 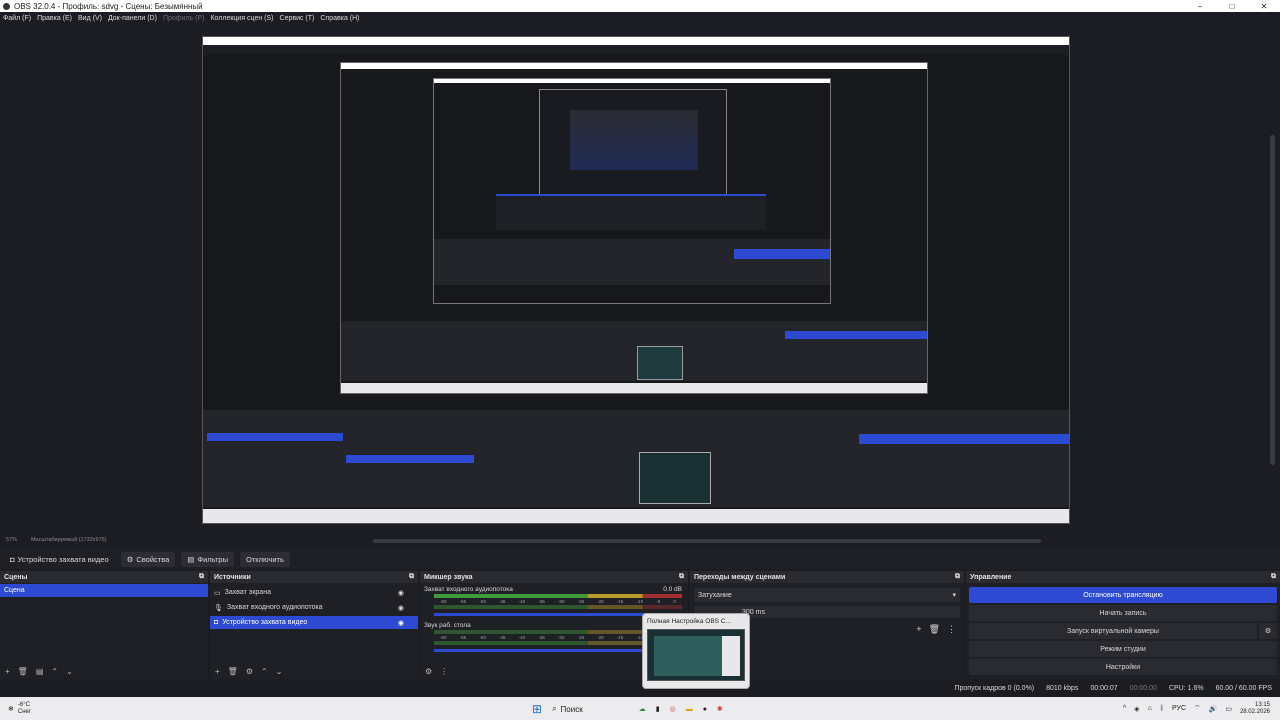 I want to click on source-label: Захват экрана, so click(x=247, y=592).